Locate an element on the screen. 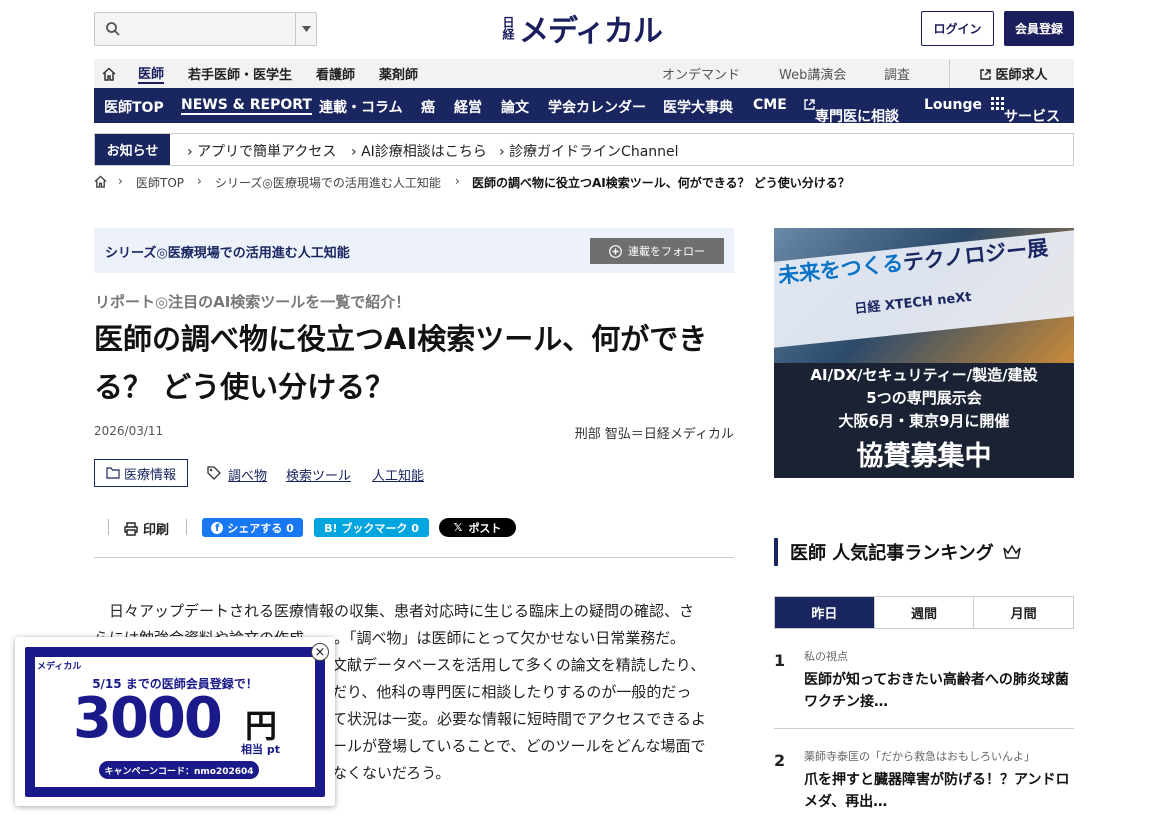 This screenshot has width=1168, height=822. print-label: 印刷 is located at coordinates (156, 530).